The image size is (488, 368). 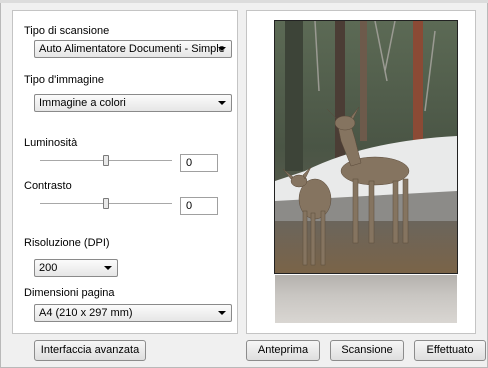 I want to click on image-type-value: Immagine a colori, so click(x=82, y=103).